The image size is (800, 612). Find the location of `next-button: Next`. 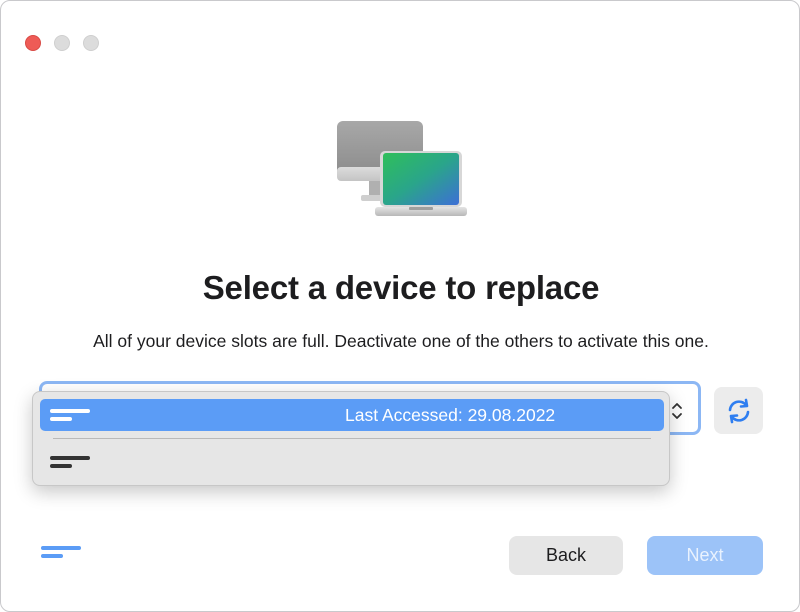

next-button: Next is located at coordinates (705, 555).